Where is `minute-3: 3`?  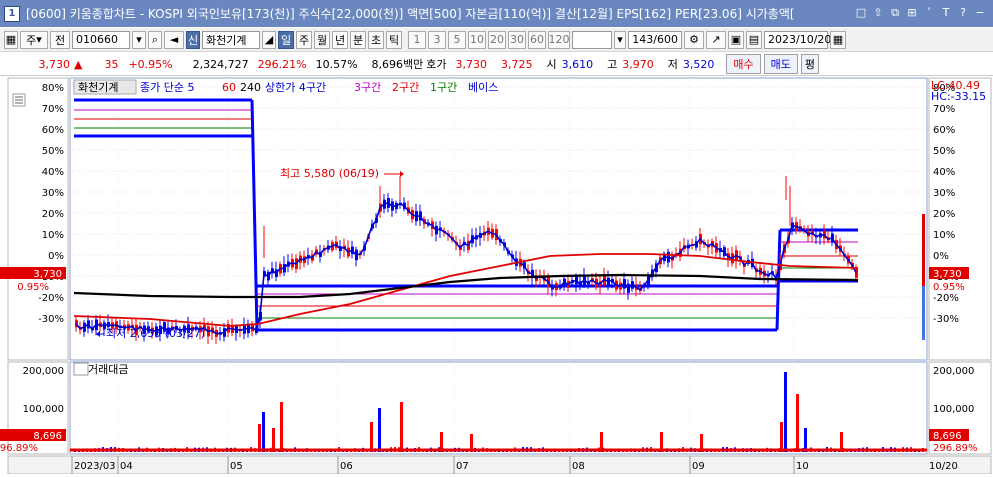 minute-3: 3 is located at coordinates (437, 39).